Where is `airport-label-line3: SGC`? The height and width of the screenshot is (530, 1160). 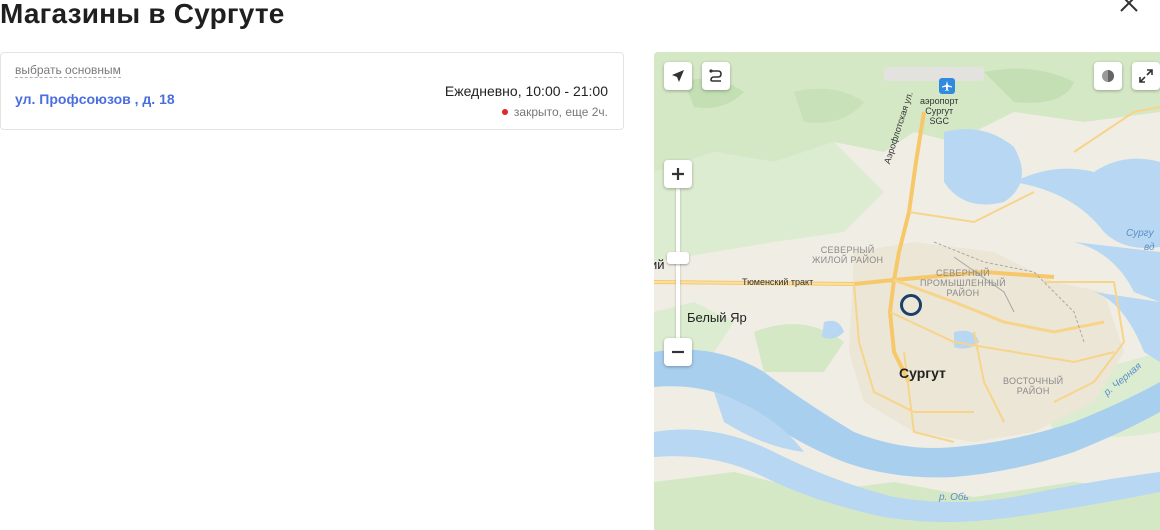 airport-label-line3: SGC is located at coordinates (939, 121).